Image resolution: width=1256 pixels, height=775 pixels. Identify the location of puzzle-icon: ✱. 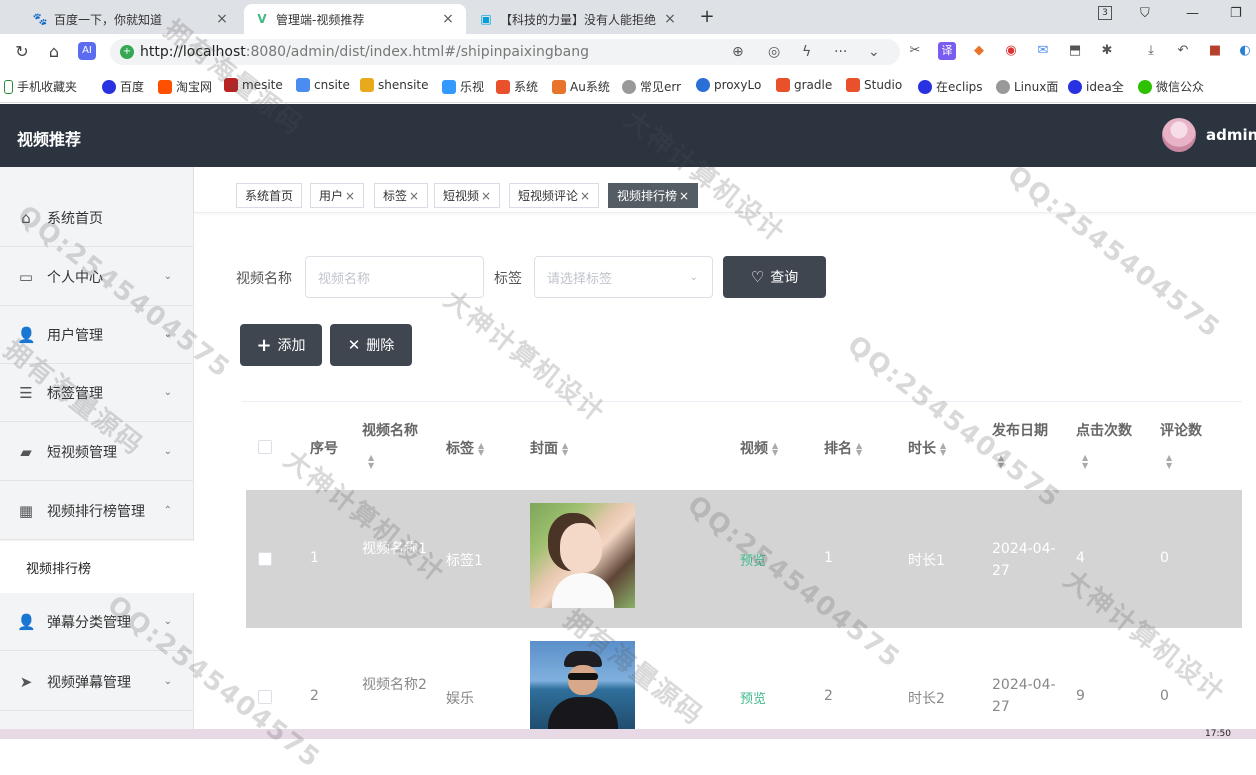
(1107, 51).